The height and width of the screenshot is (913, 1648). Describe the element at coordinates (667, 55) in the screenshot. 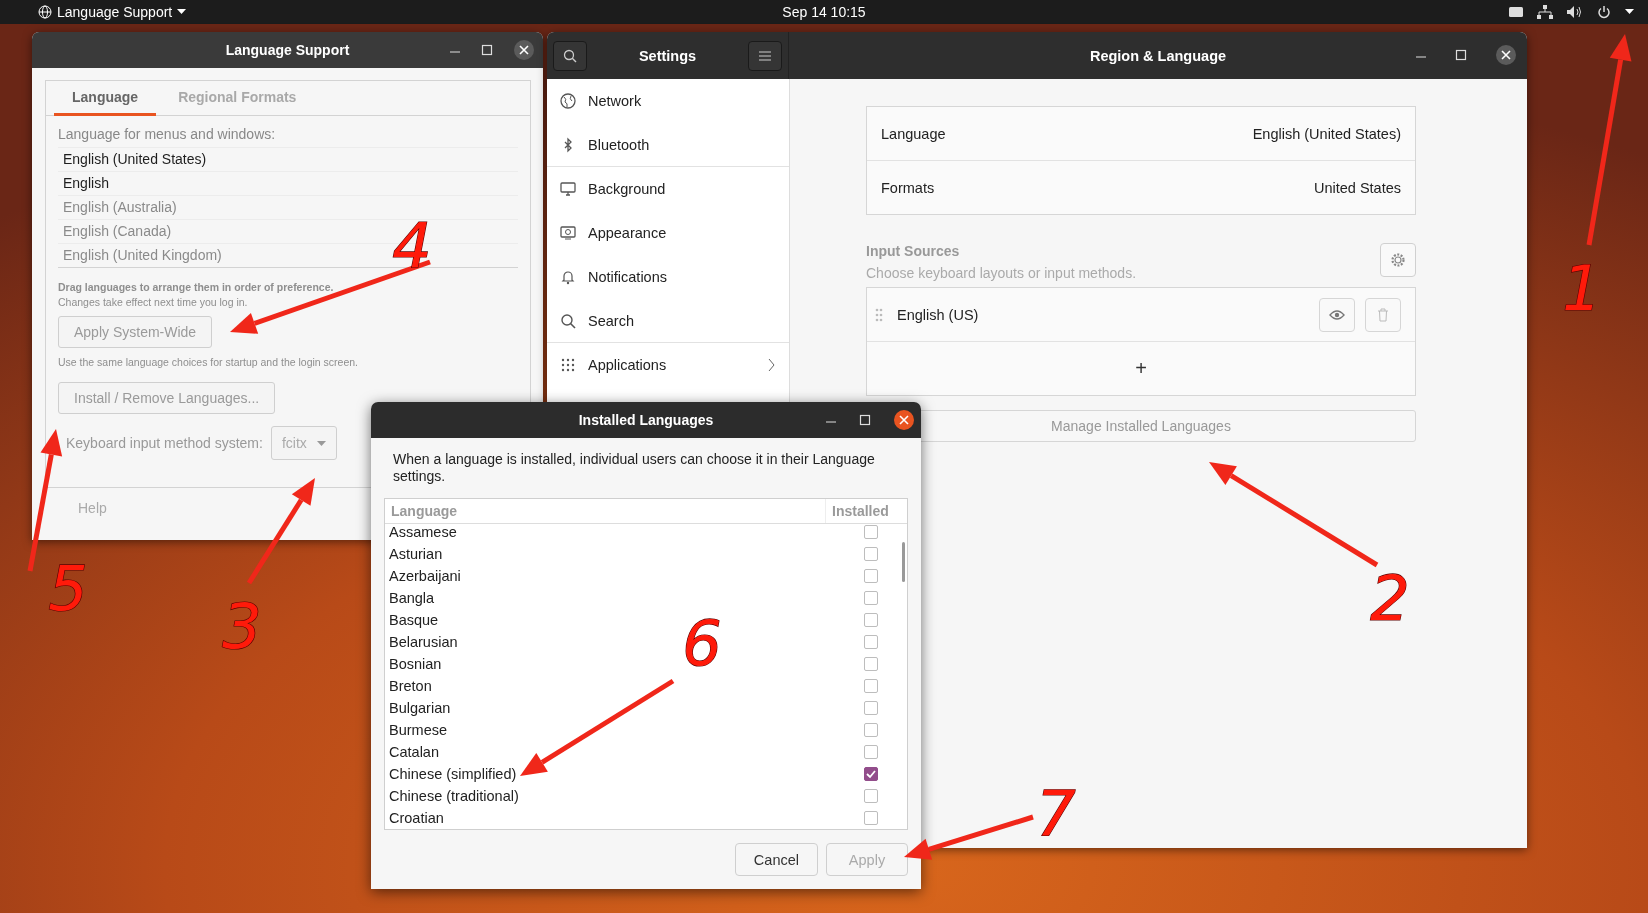

I see `window-title: Settings` at that location.